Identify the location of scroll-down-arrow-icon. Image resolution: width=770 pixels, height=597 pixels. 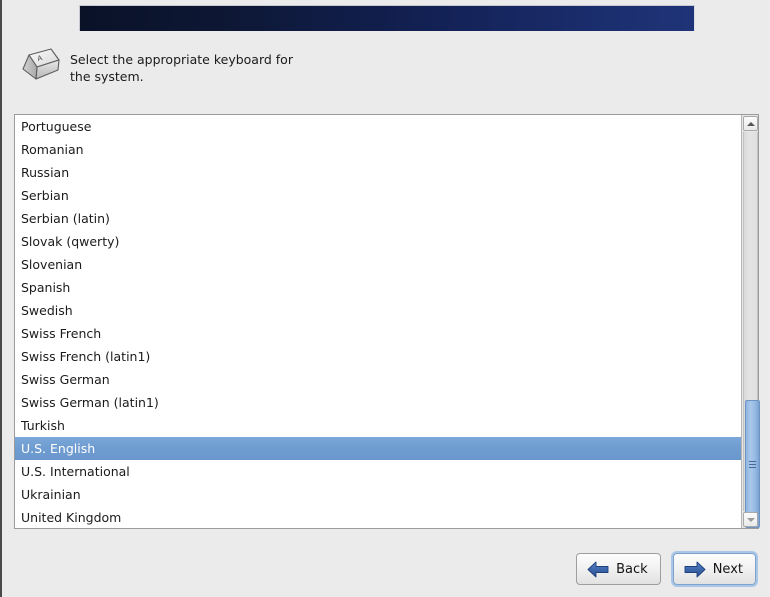
(750, 519).